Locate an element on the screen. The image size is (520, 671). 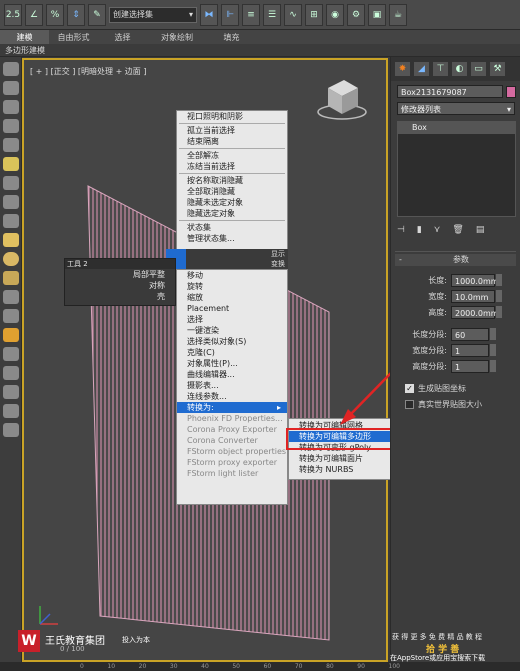
render-icon: ☕ is located at coordinates (398, 14).